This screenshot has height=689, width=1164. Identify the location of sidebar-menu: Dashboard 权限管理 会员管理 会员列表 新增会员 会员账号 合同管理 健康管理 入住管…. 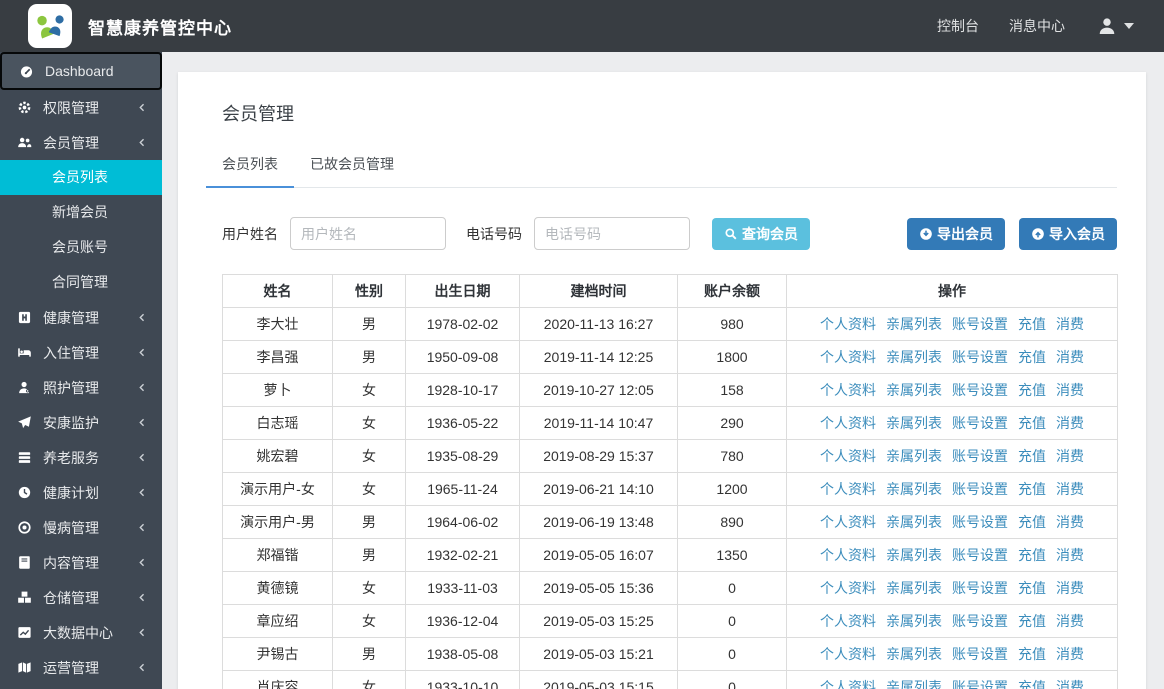
(81, 368).